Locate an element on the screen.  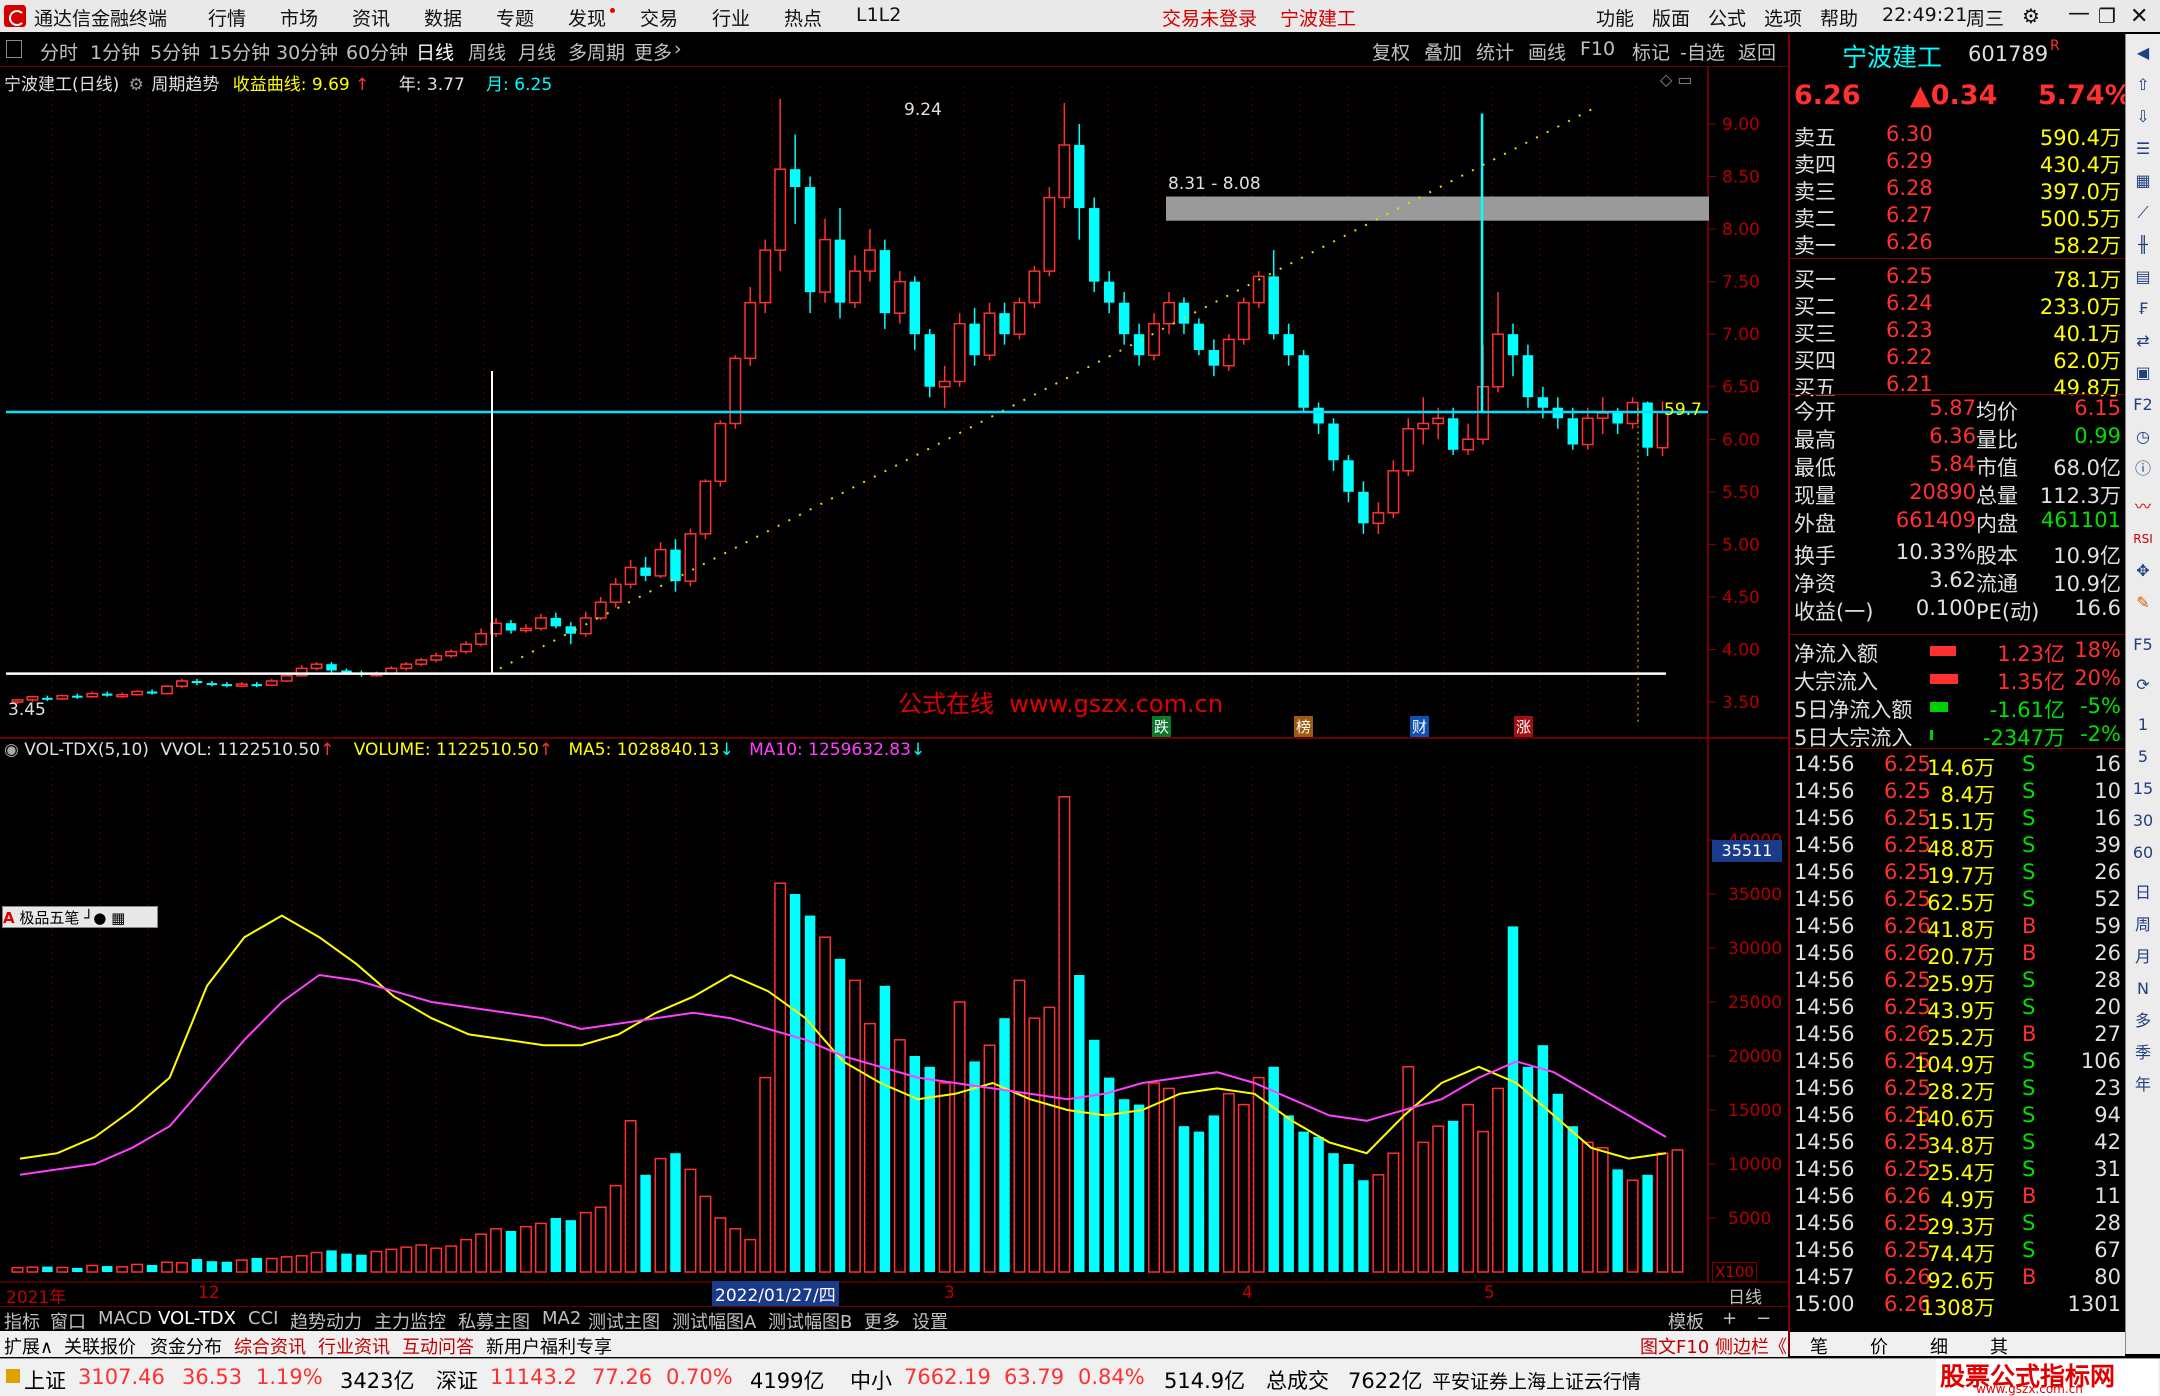
login-status: 交易未登录 is located at coordinates (1209, 17).